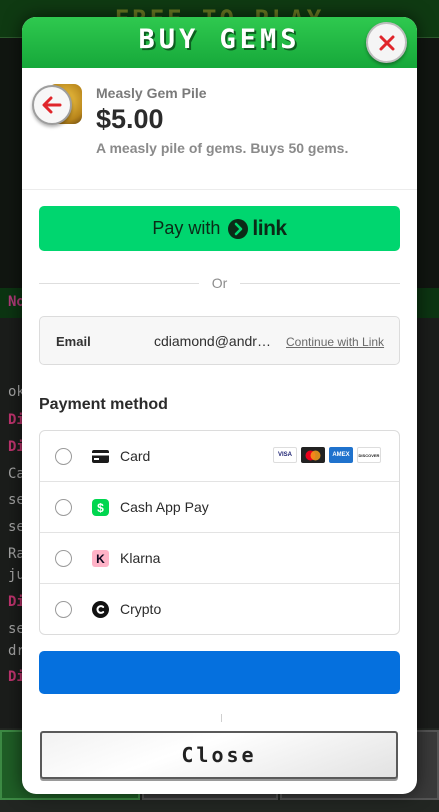  What do you see at coordinates (140, 558) in the screenshot?
I see `payment-option-label: Klarna` at bounding box center [140, 558].